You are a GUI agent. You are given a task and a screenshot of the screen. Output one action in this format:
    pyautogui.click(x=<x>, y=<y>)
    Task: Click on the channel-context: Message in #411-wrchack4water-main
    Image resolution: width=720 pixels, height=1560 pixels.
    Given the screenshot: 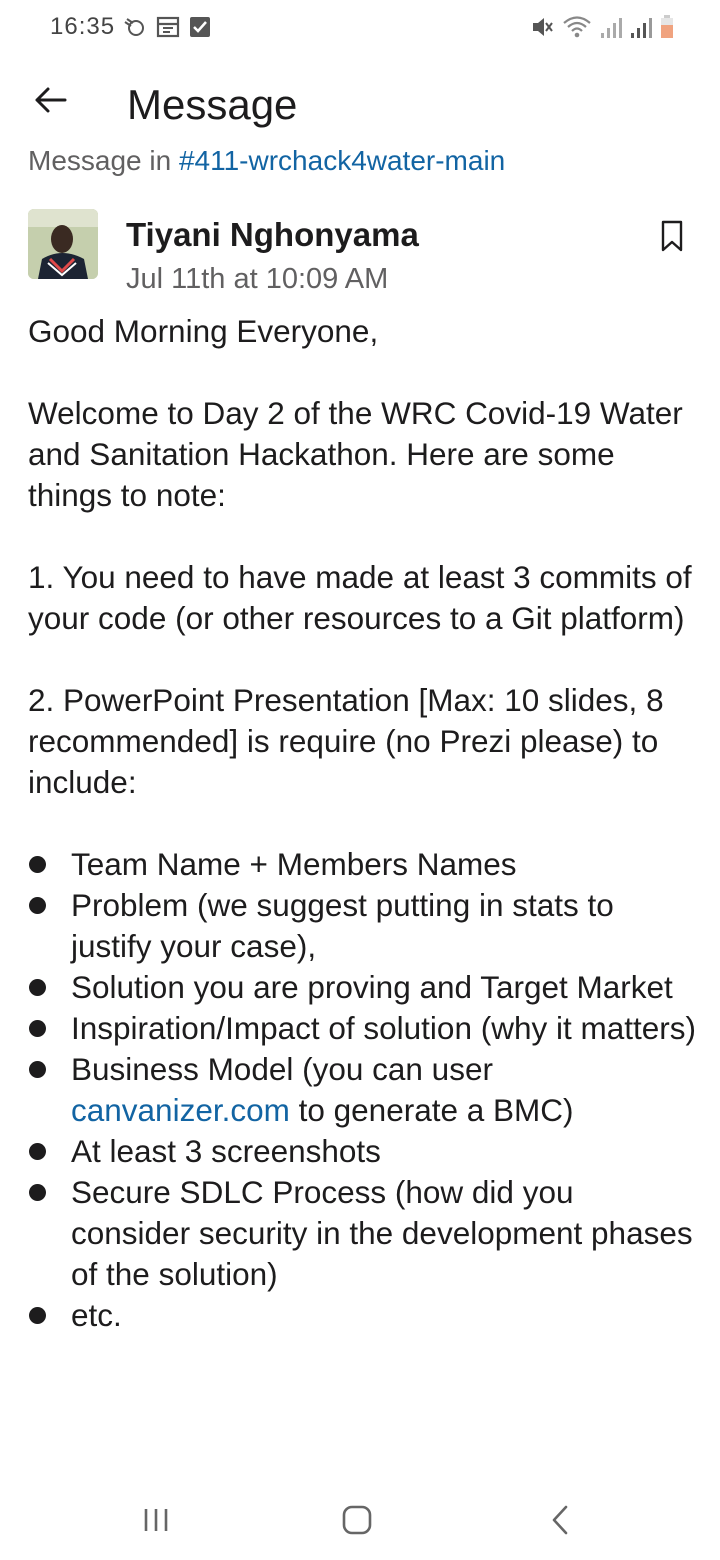 What is the action you would take?
    pyautogui.click(x=266, y=161)
    